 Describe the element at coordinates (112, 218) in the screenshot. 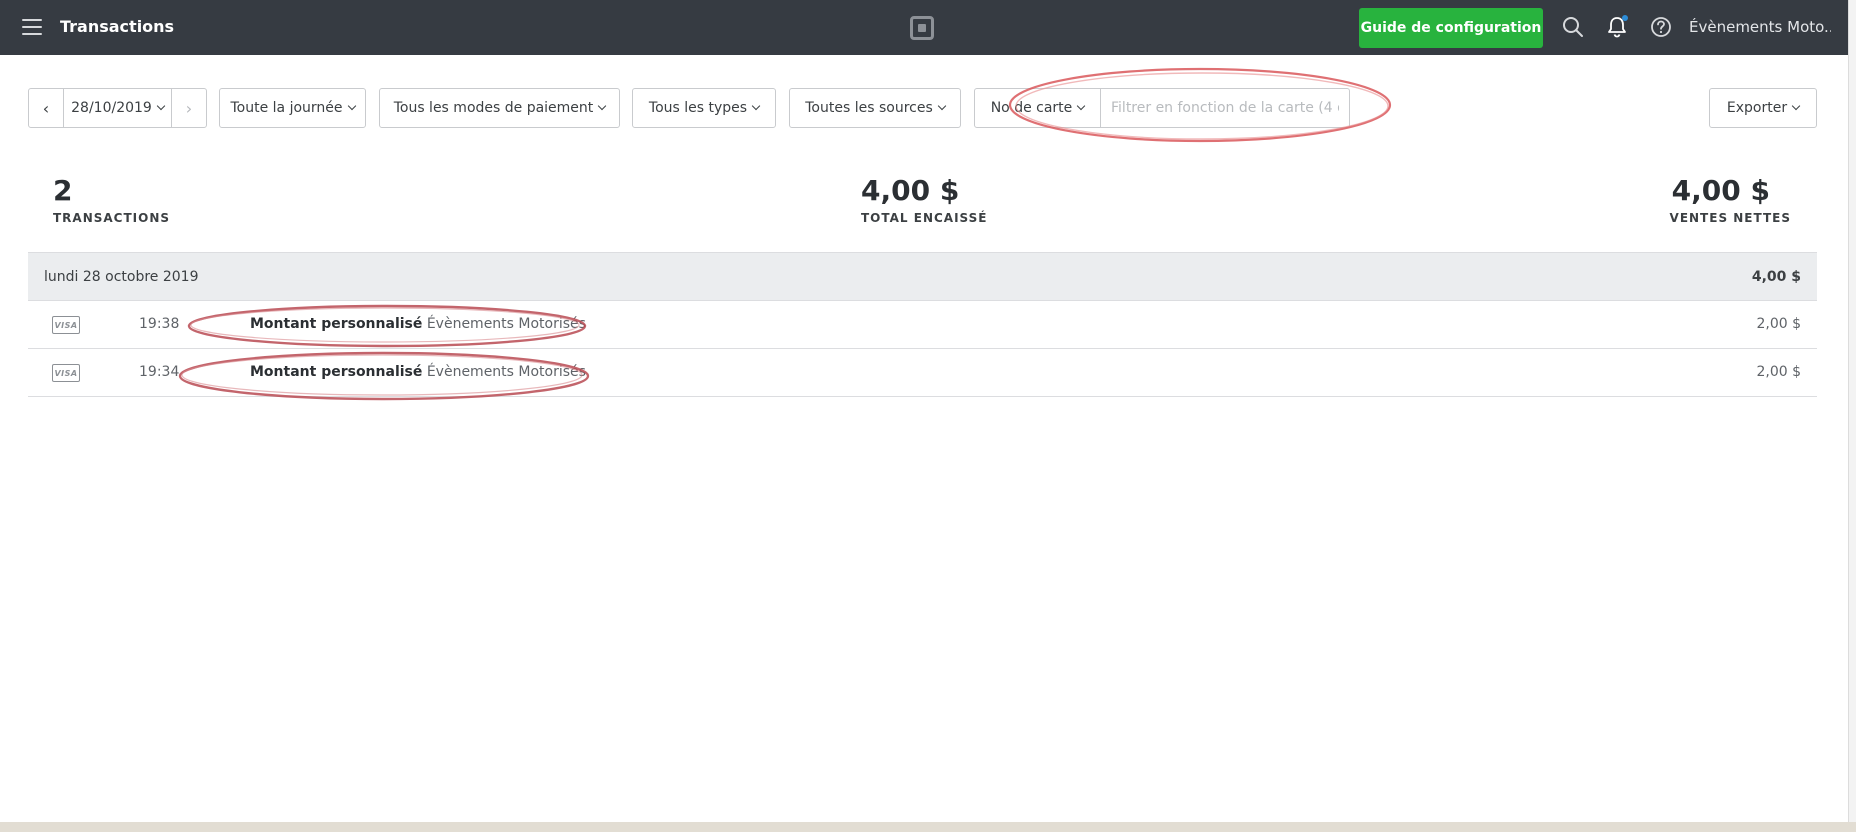

I see `transaction-count-label: TRANSACTIONS` at that location.